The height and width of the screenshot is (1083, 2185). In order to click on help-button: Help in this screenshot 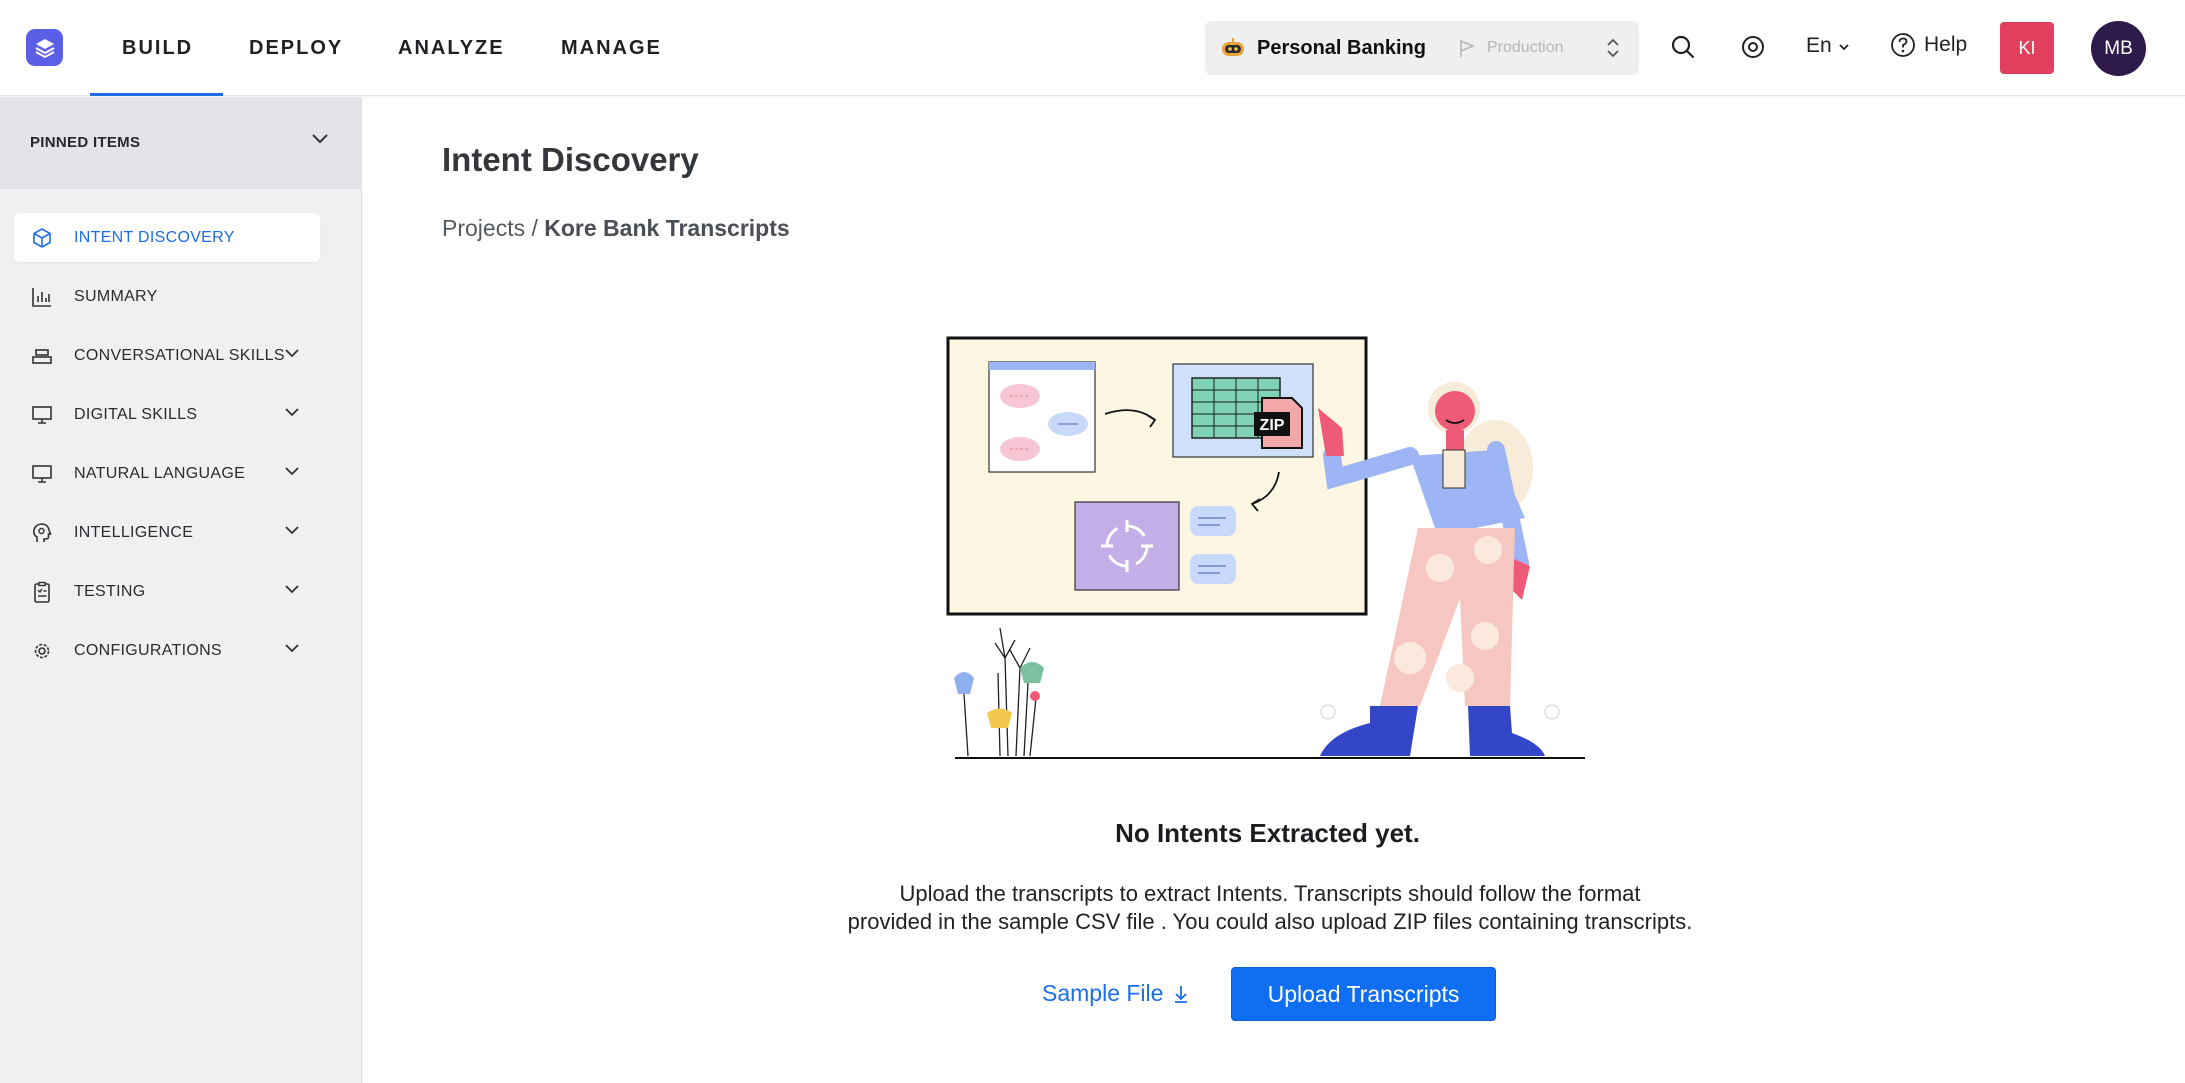, I will do `click(1928, 45)`.